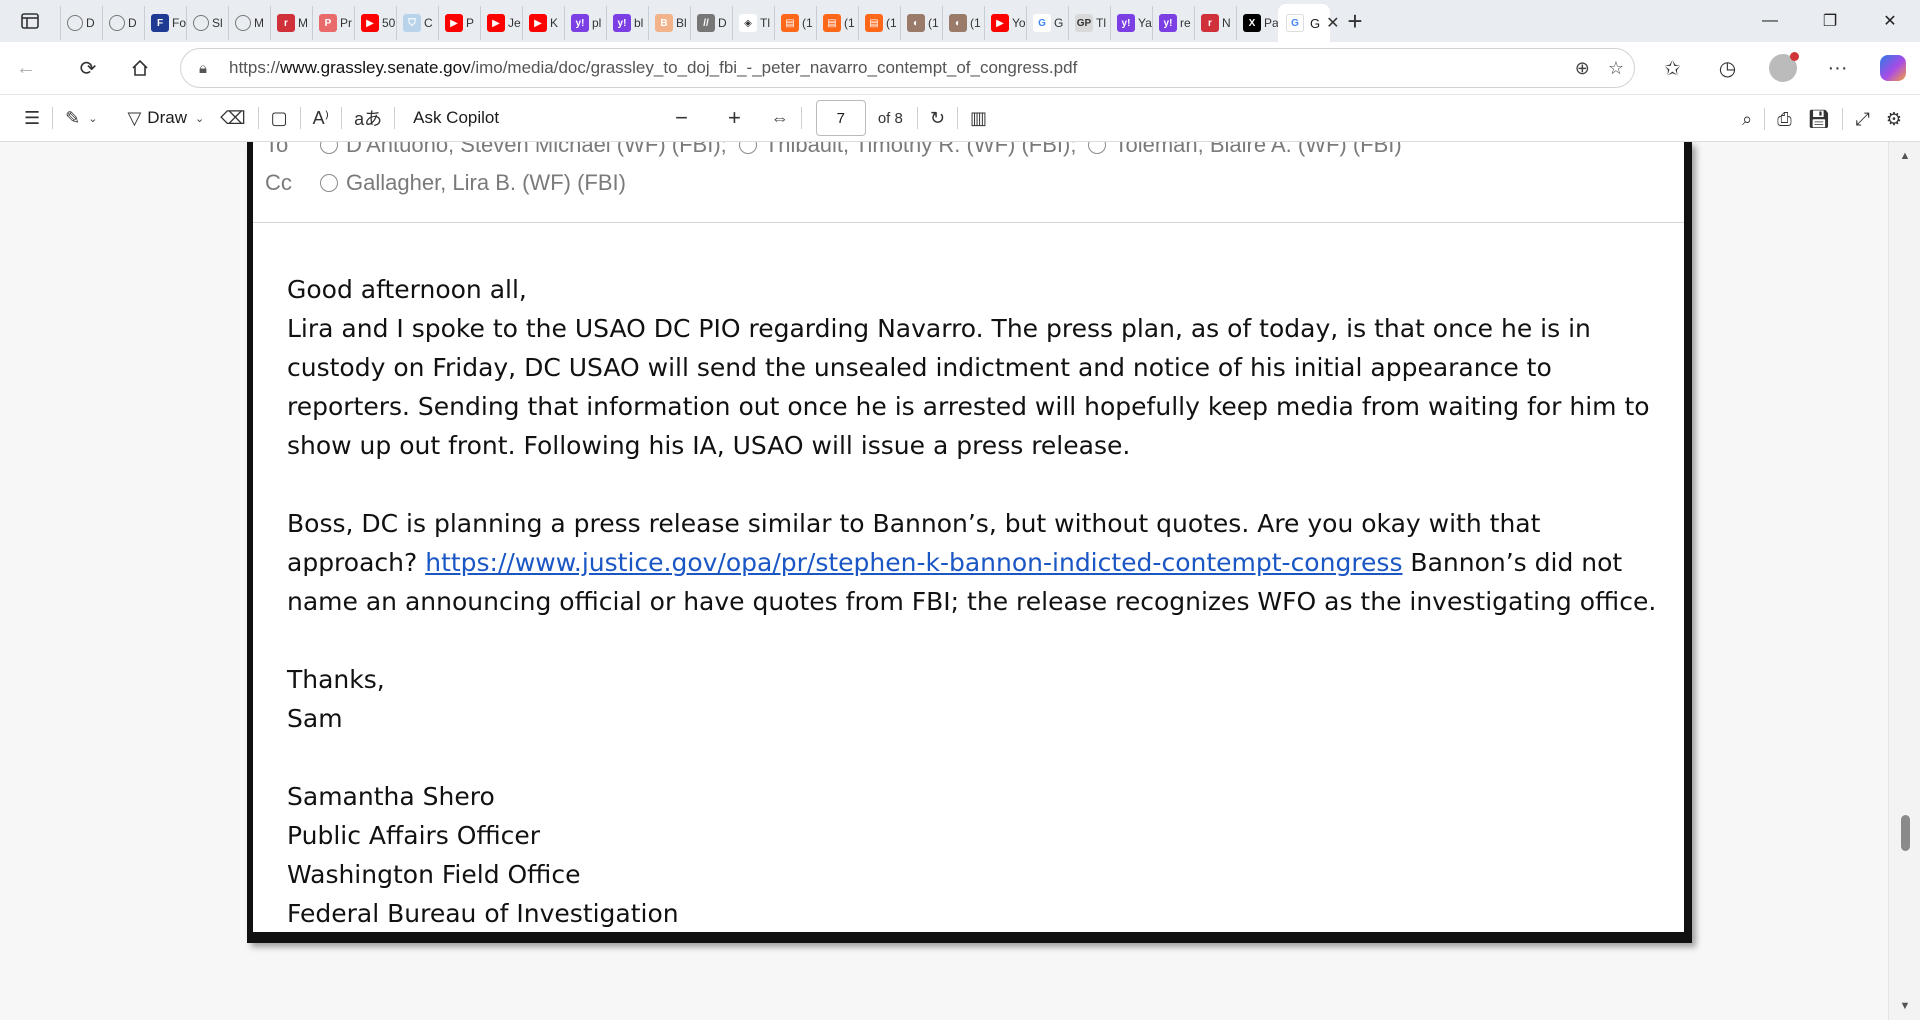 This screenshot has height=1020, width=1920. What do you see at coordinates (368, 118) in the screenshot?
I see `translate-button: aあ` at bounding box center [368, 118].